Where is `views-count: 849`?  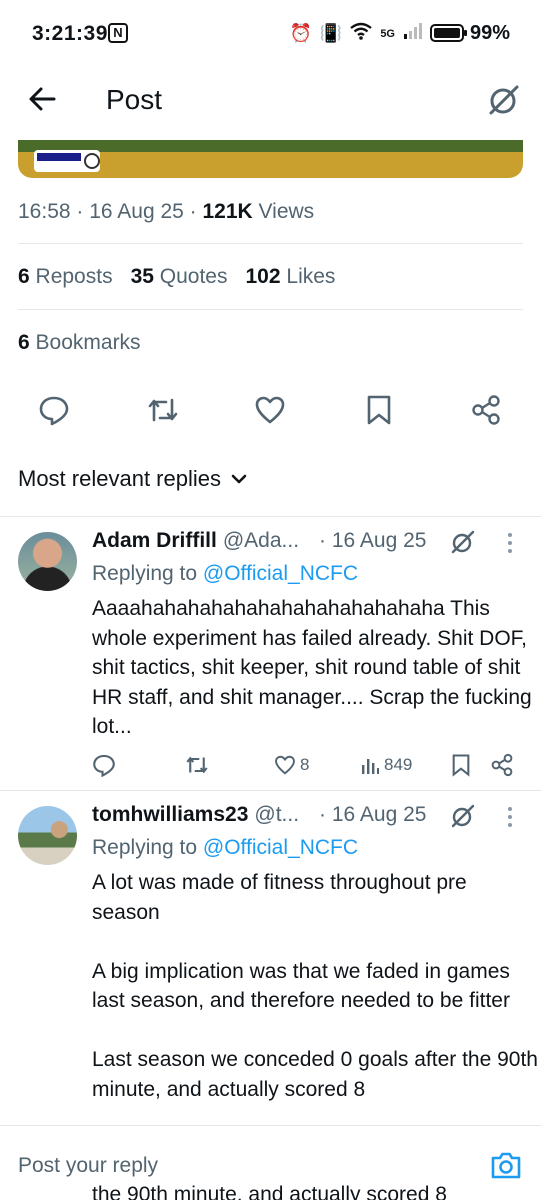 views-count: 849 is located at coordinates (398, 764).